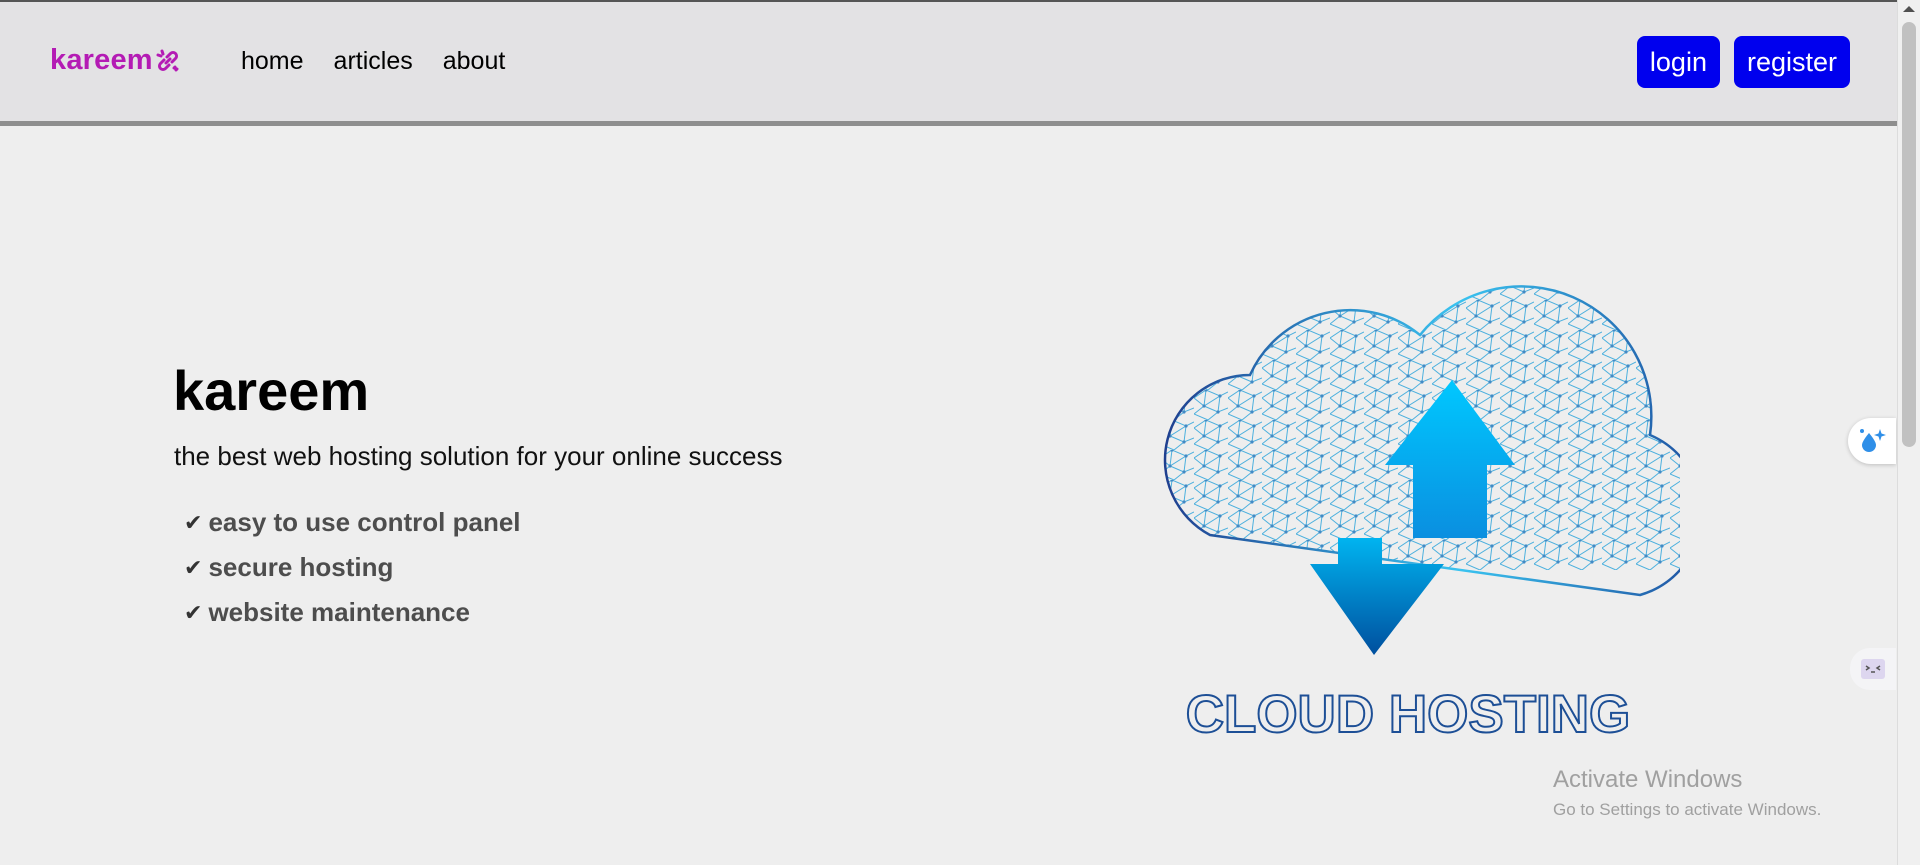 Image resolution: width=1920 pixels, height=865 pixels. Describe the element at coordinates (1687, 809) in the screenshot. I see `activate-windows-subtitle: Go to Settings to activate Windows.` at that location.